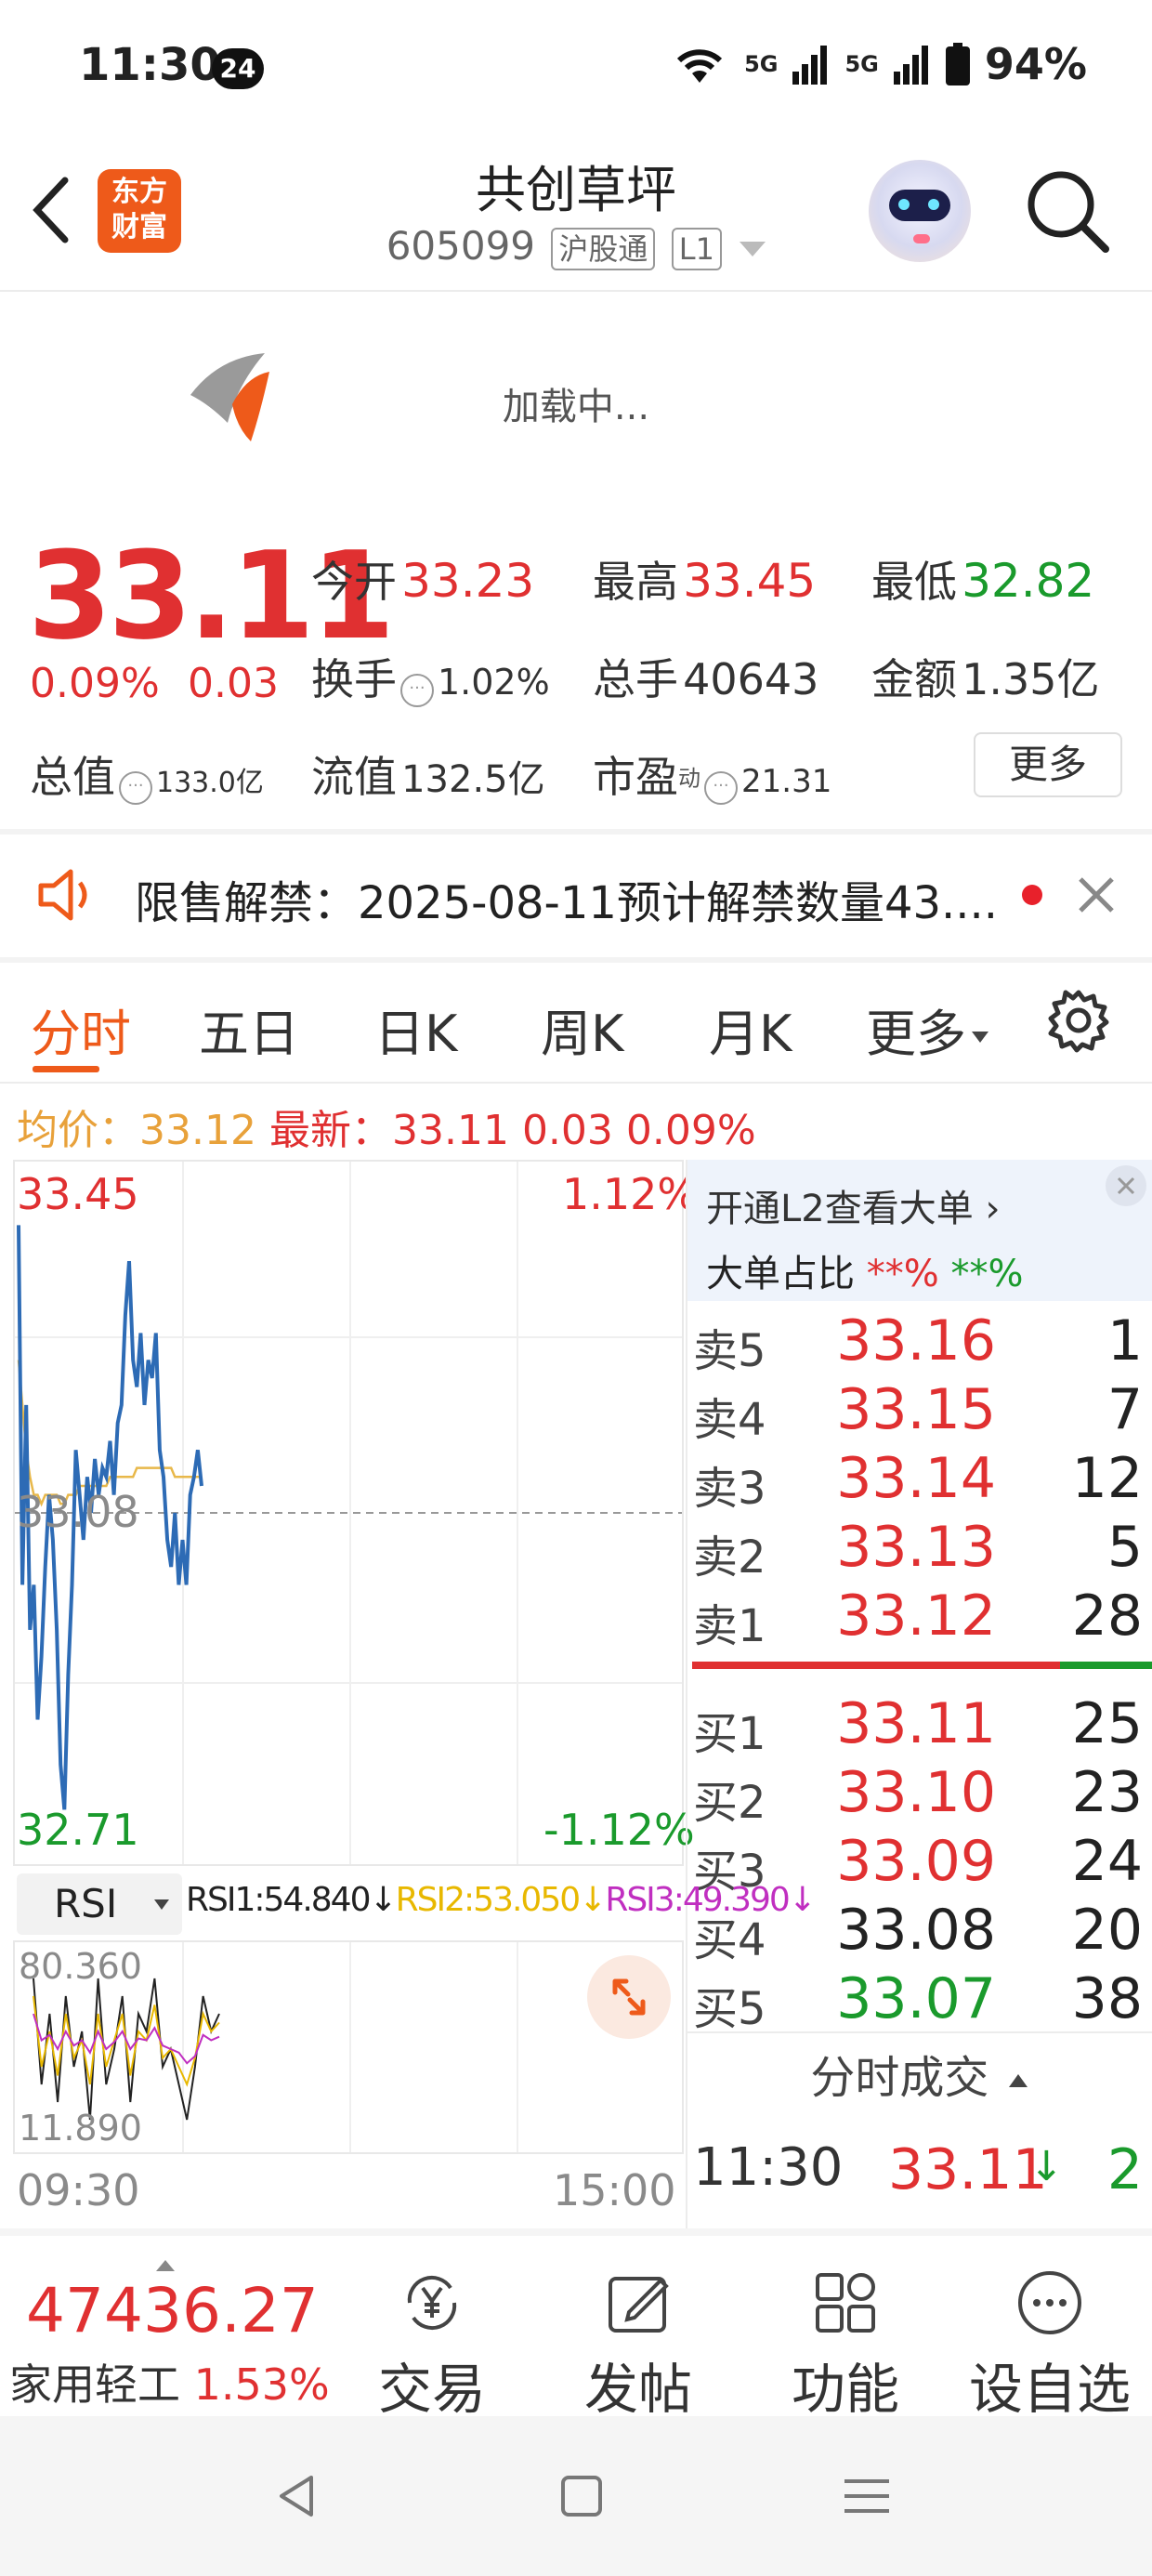  What do you see at coordinates (1049, 2302) in the screenshot?
I see `more-circle-icon` at bounding box center [1049, 2302].